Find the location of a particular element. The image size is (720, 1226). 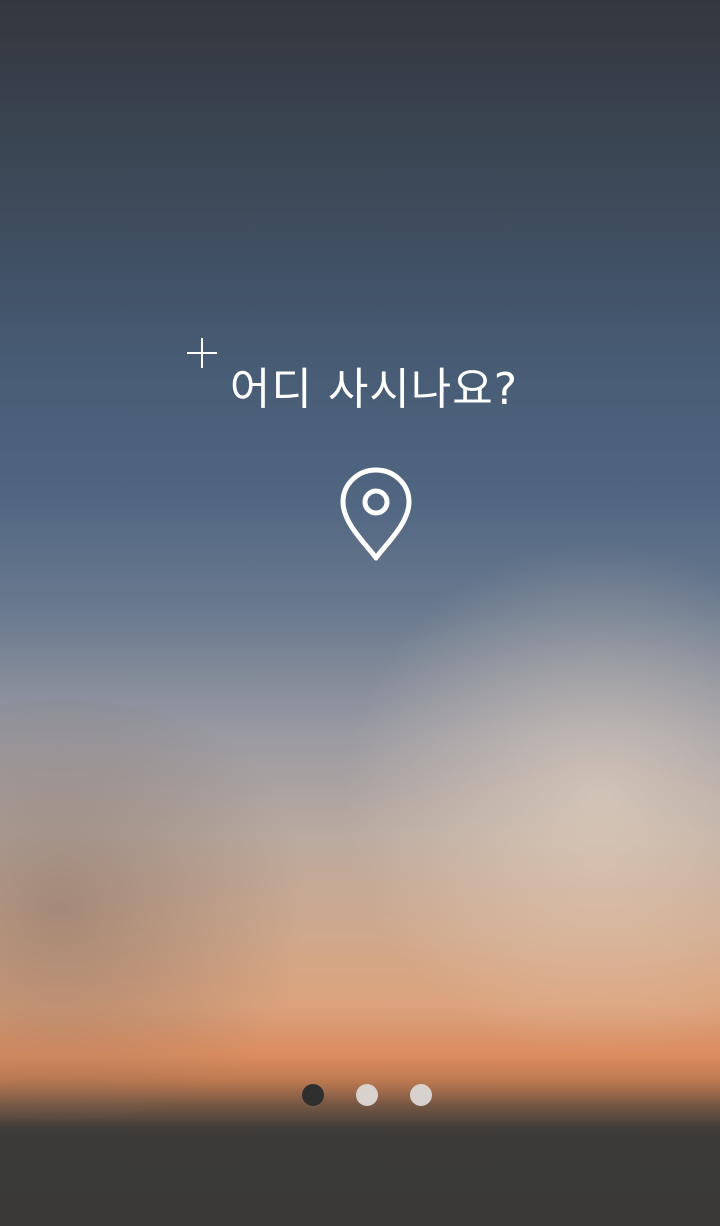

question-title: 어디 사시나요? is located at coordinates (374, 389).